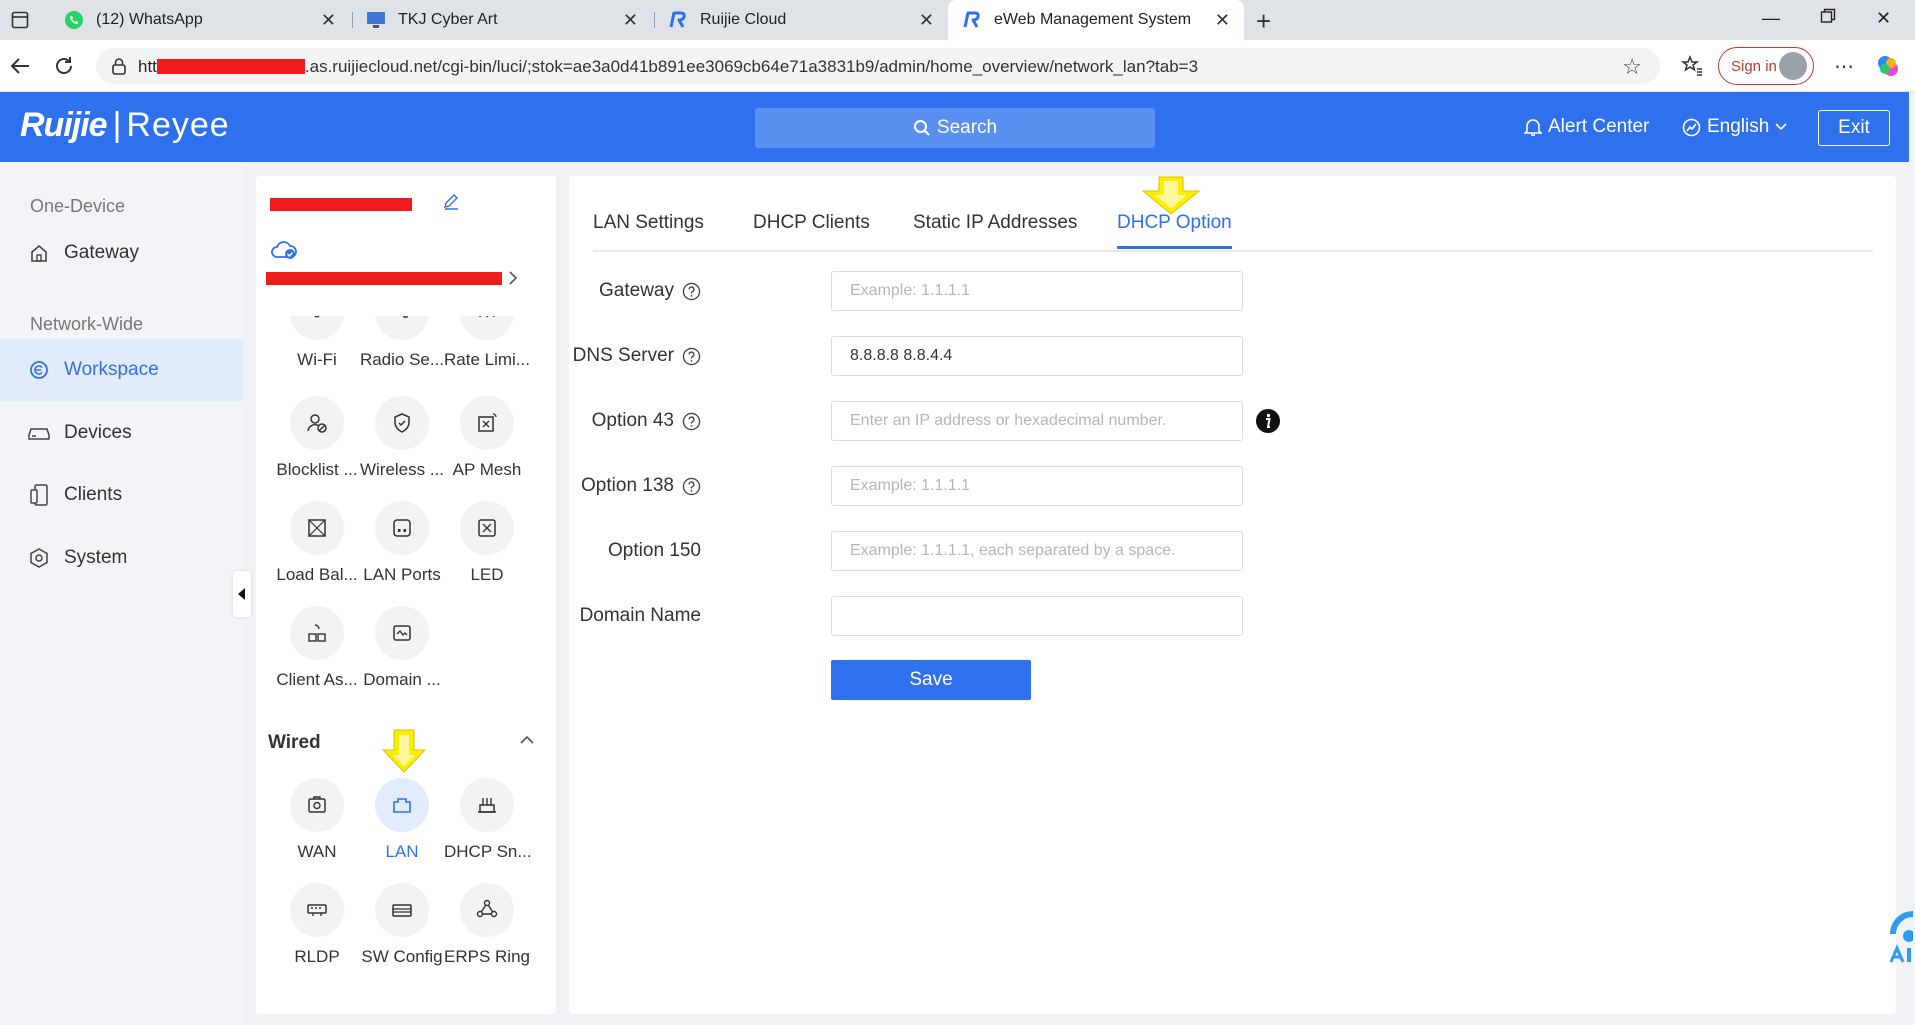 The image size is (1915, 1025). Describe the element at coordinates (636, 290) in the screenshot. I see `label-text: Gateway` at that location.